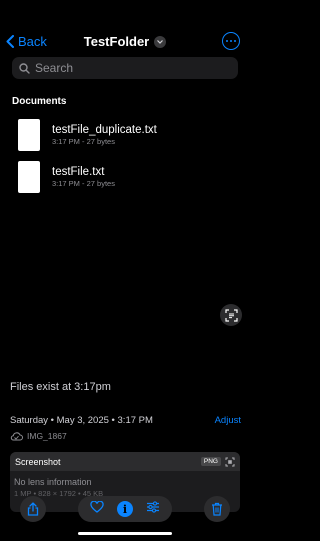  What do you see at coordinates (16, 435) in the screenshot?
I see `cloud-icon` at bounding box center [16, 435].